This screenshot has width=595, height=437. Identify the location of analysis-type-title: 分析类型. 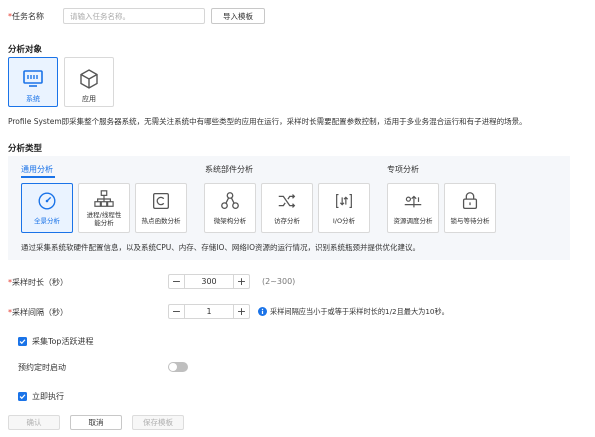
(25, 149).